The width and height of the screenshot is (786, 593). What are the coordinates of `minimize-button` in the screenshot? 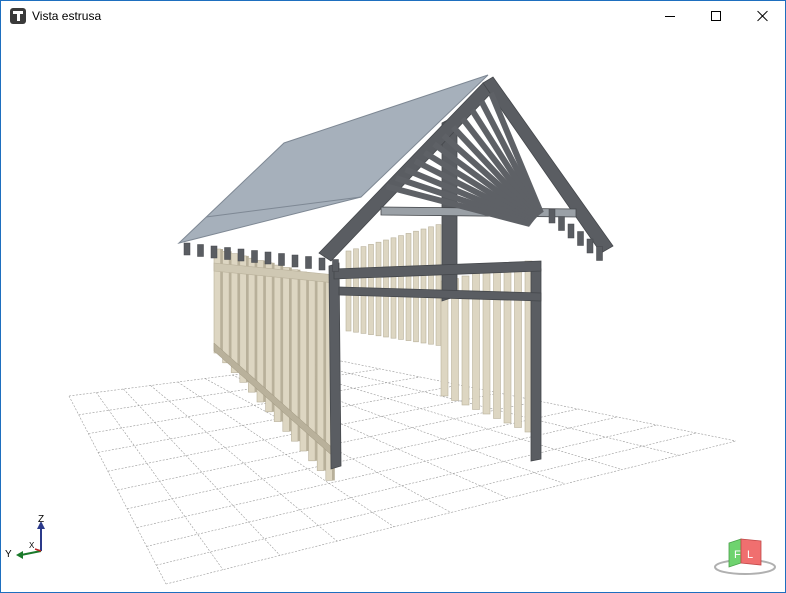 It's located at (670, 16).